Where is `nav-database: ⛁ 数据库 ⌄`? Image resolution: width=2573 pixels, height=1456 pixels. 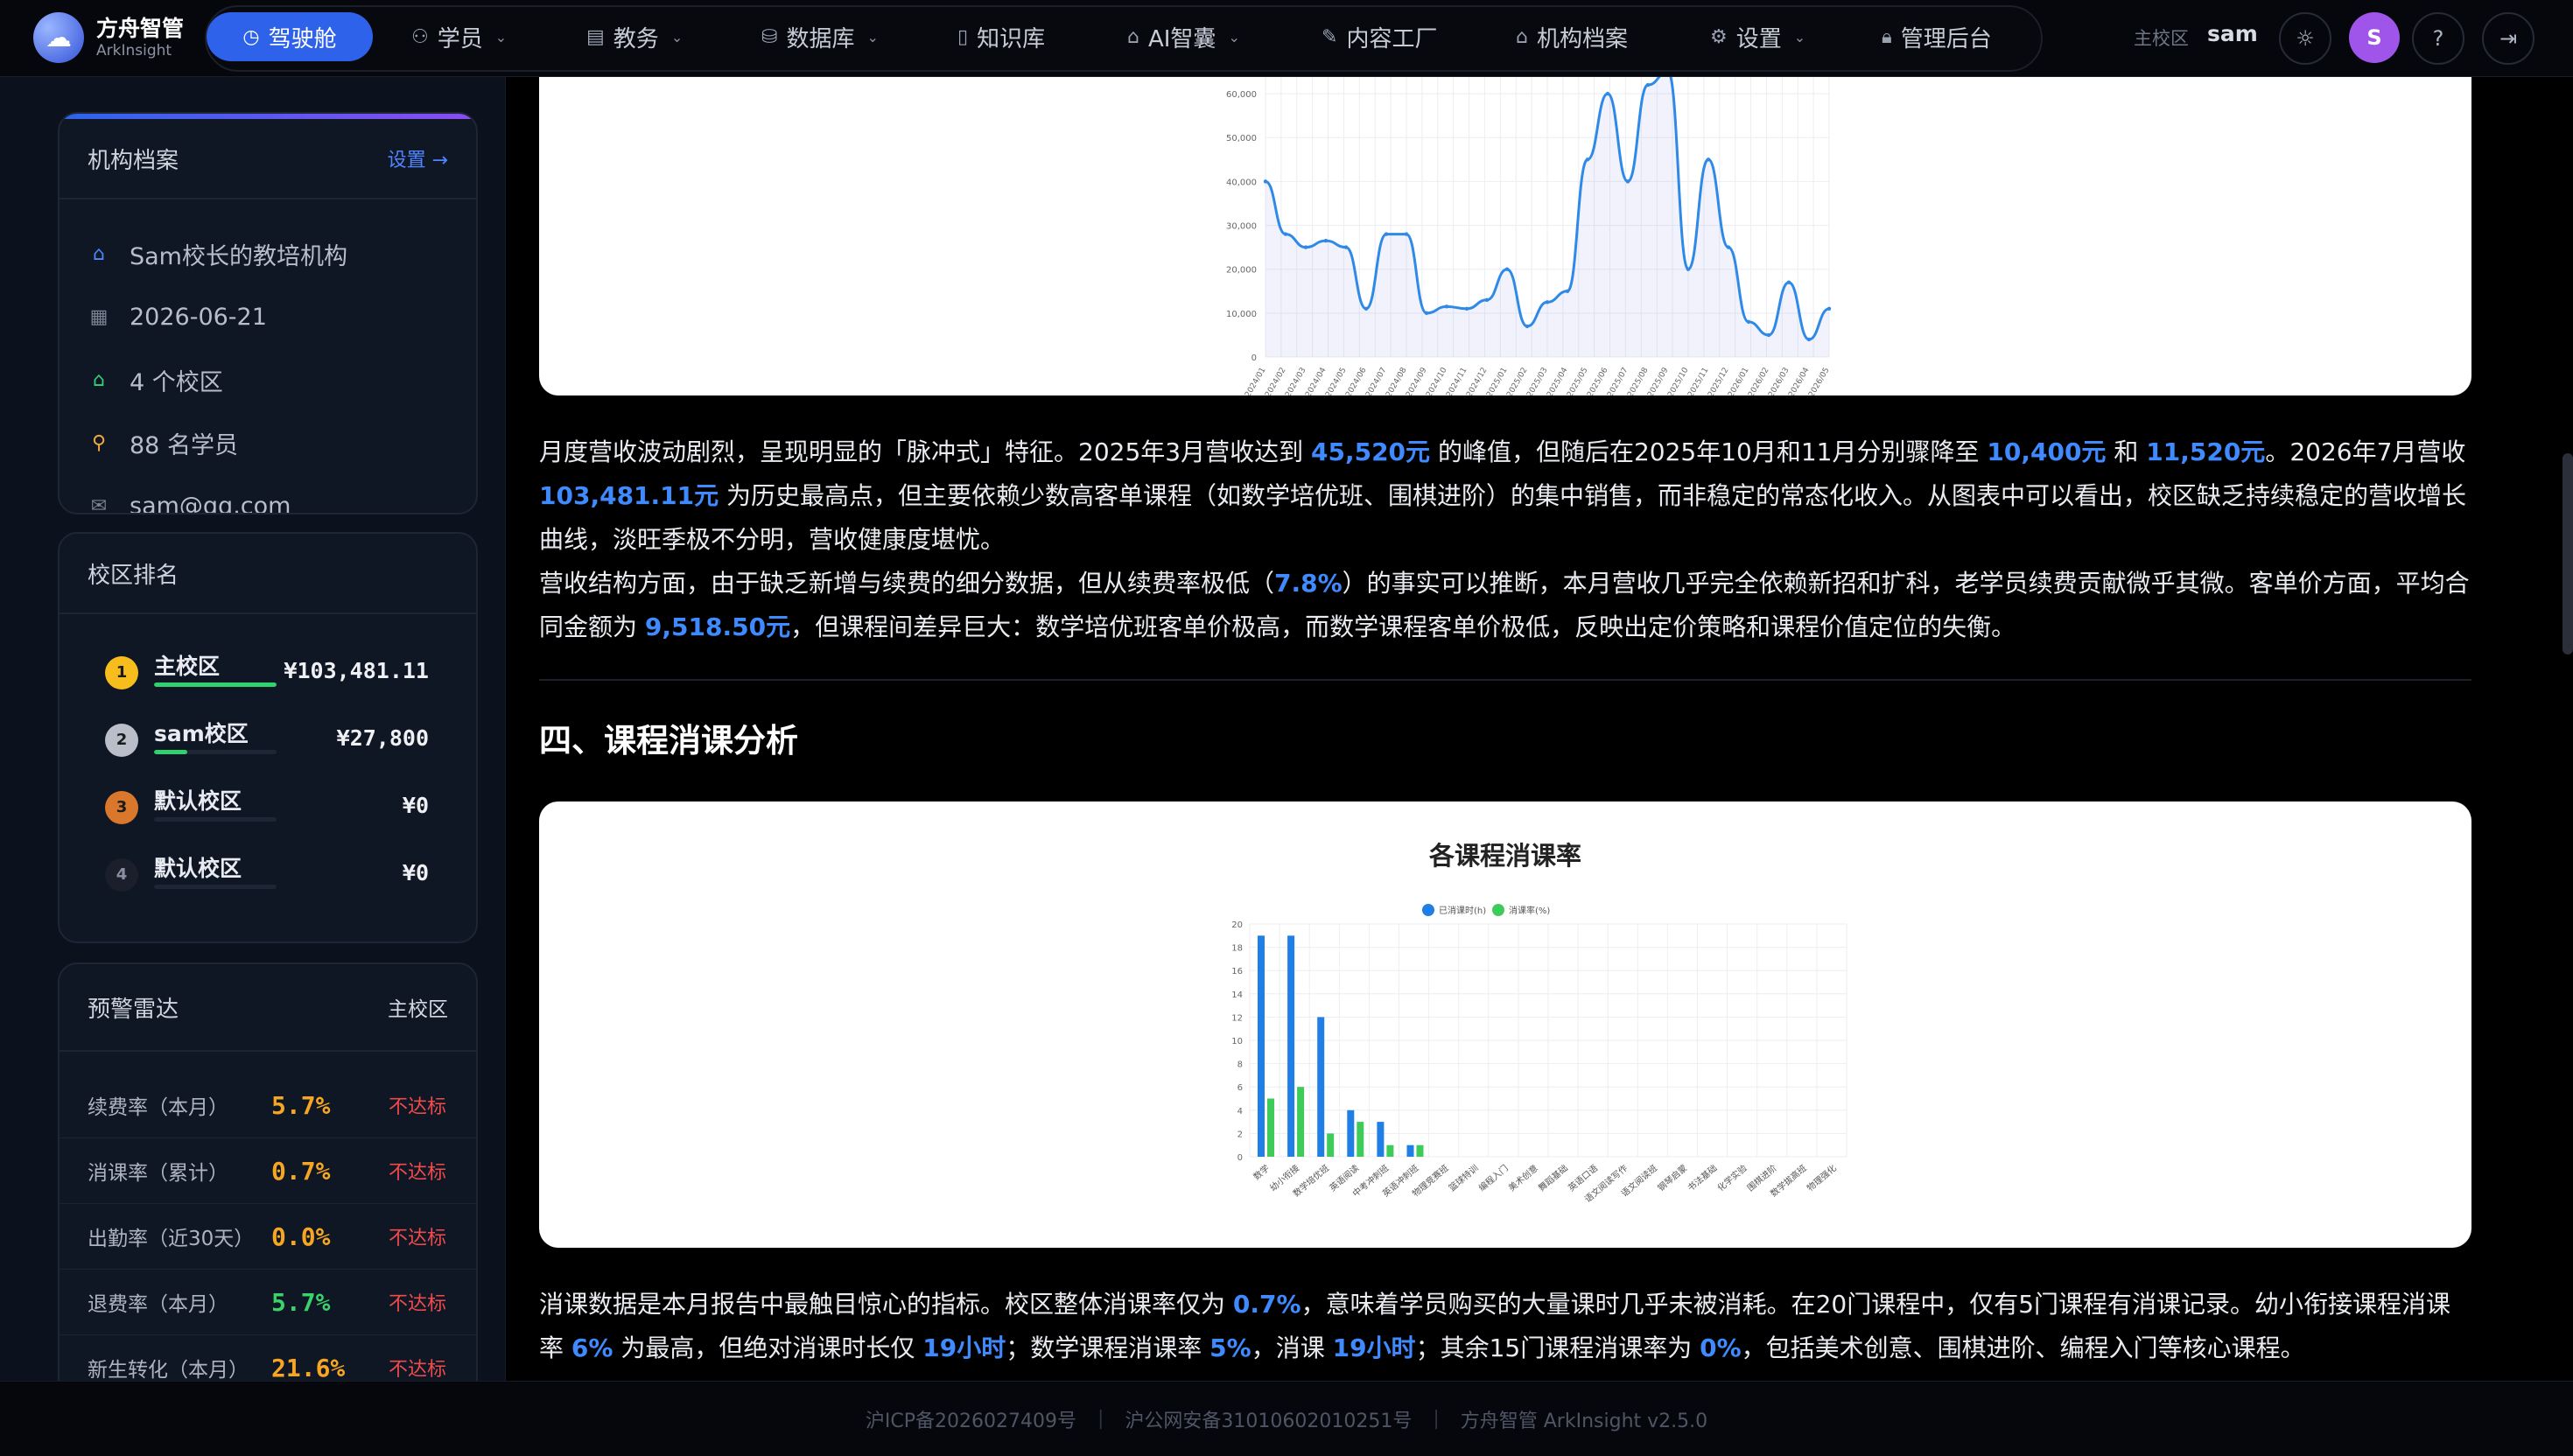 nav-database: ⛁ 数据库 ⌄ is located at coordinates (820, 36).